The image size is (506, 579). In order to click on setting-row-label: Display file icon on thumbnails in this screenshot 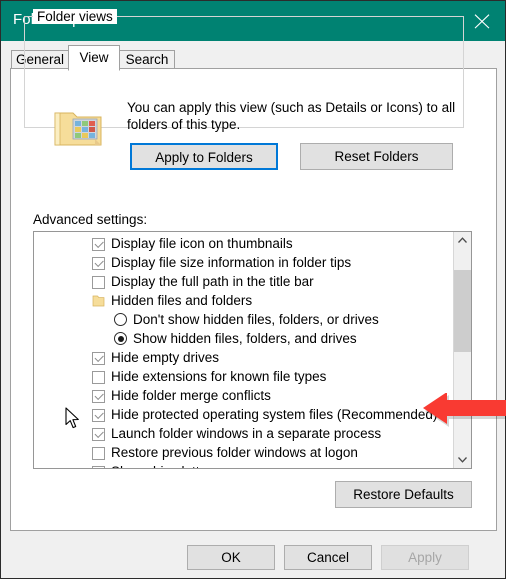, I will do `click(202, 243)`.